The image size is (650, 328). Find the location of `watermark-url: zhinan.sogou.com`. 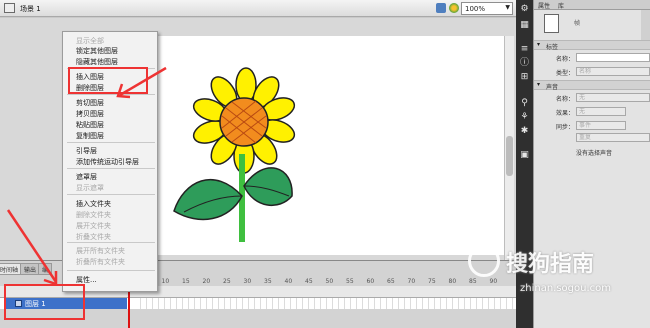

watermark-url: zhinan.sogou.com is located at coordinates (566, 288).